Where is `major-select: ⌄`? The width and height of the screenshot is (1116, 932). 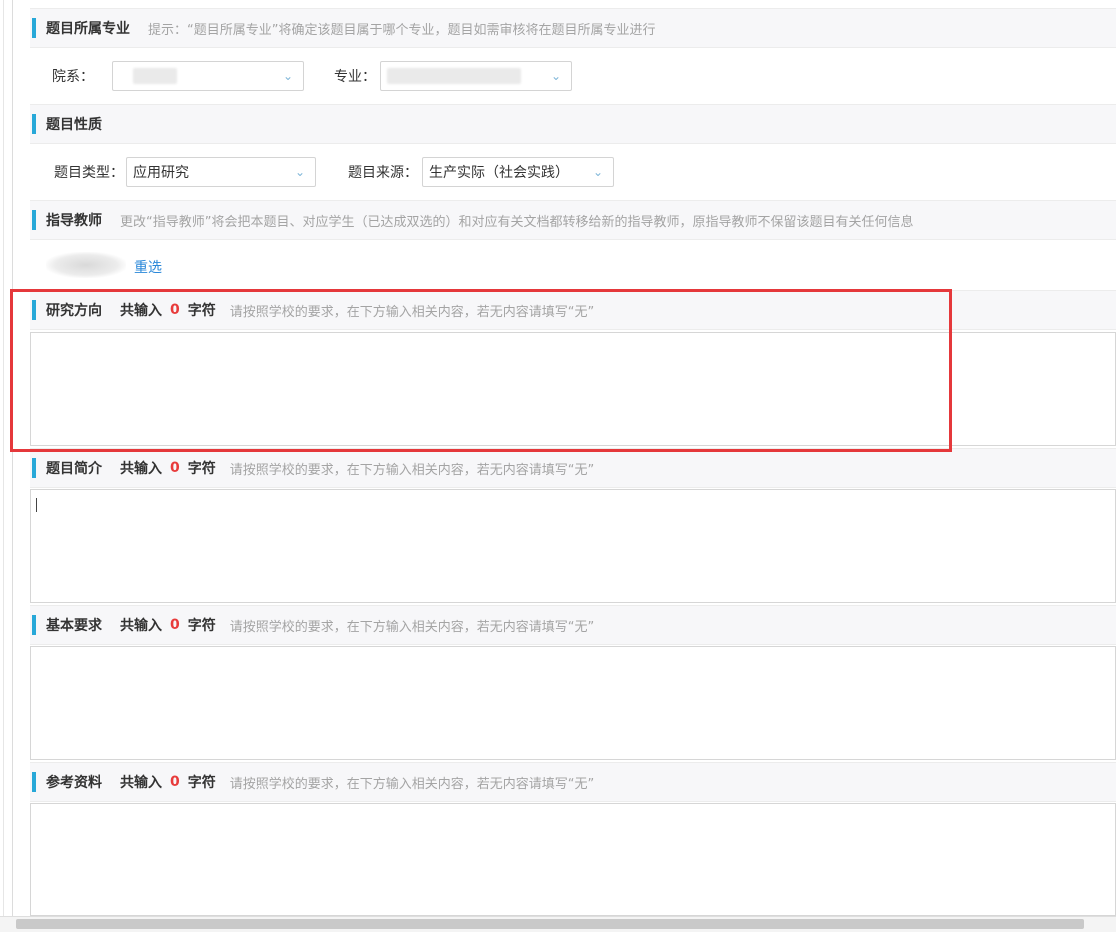
major-select: ⌄ is located at coordinates (476, 76).